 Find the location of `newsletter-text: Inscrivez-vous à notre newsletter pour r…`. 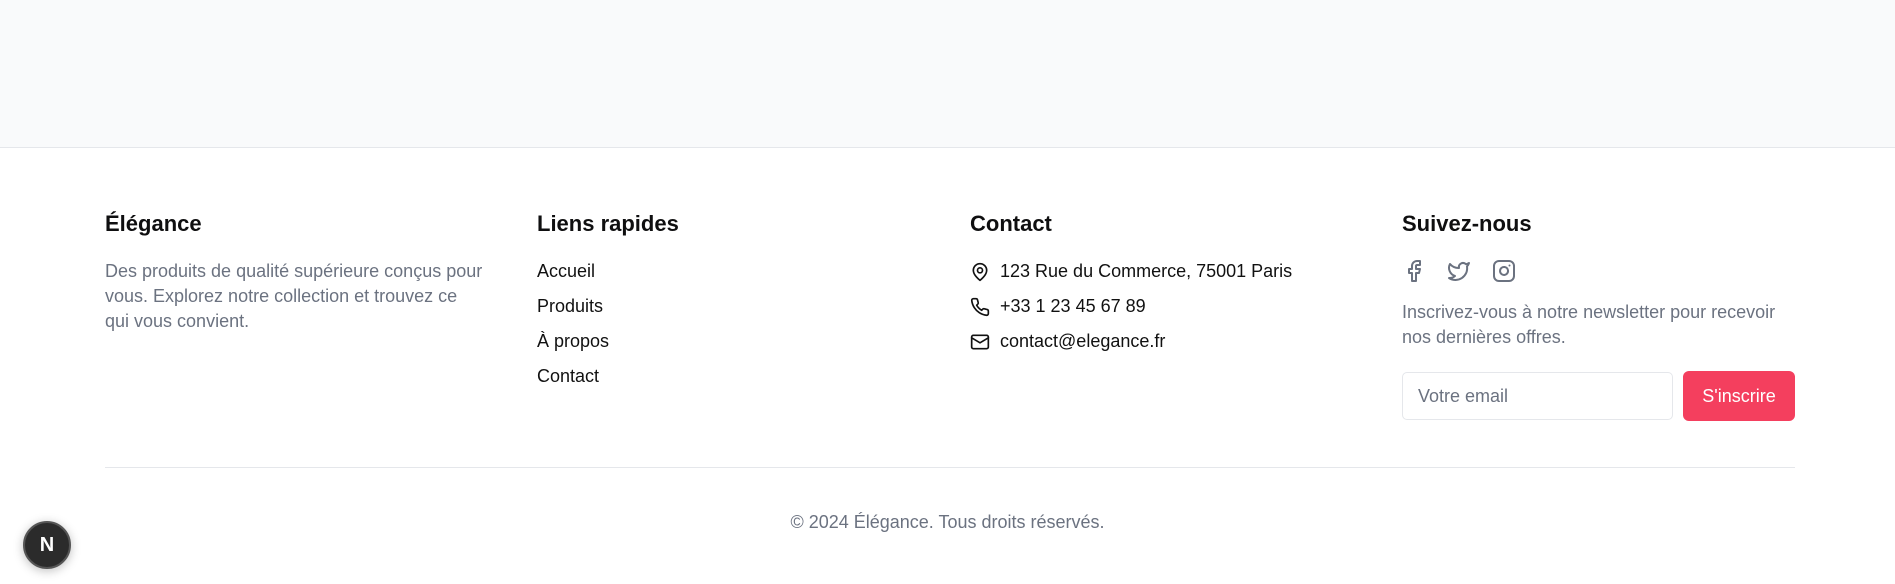

newsletter-text: Inscrivez-vous à notre newsletter pour r… is located at coordinates (1589, 324).